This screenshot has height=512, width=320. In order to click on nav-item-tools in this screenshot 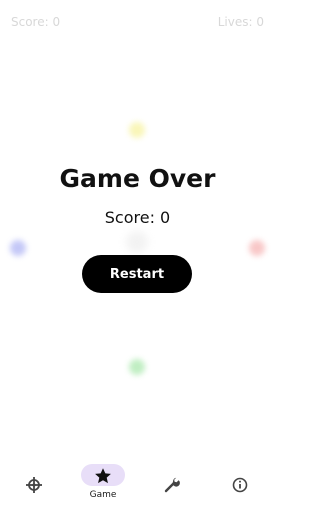, I will do `click(172, 483)`.